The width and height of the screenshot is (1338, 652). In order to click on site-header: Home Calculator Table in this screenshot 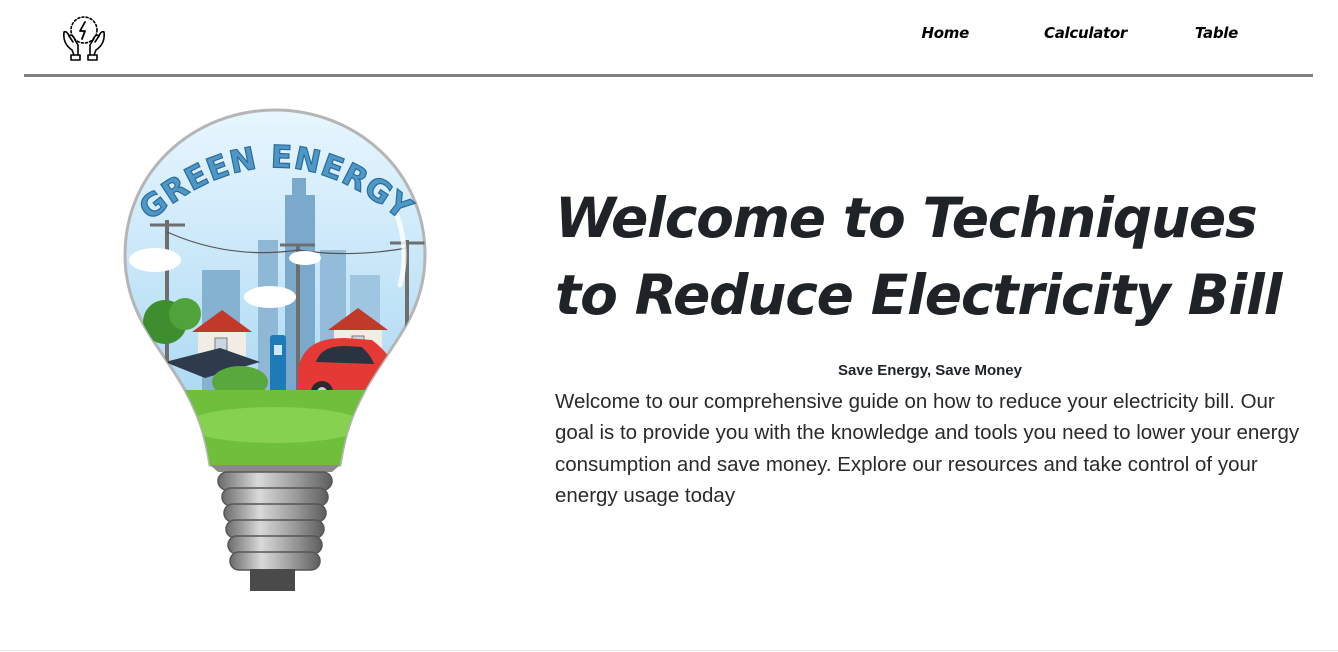, I will do `click(668, 38)`.